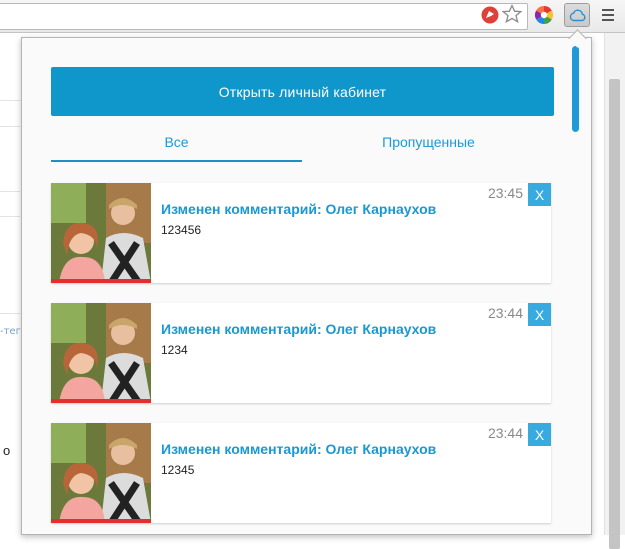 The height and width of the screenshot is (549, 625). Describe the element at coordinates (176, 142) in the screenshot. I see `tab-all: Все` at that location.